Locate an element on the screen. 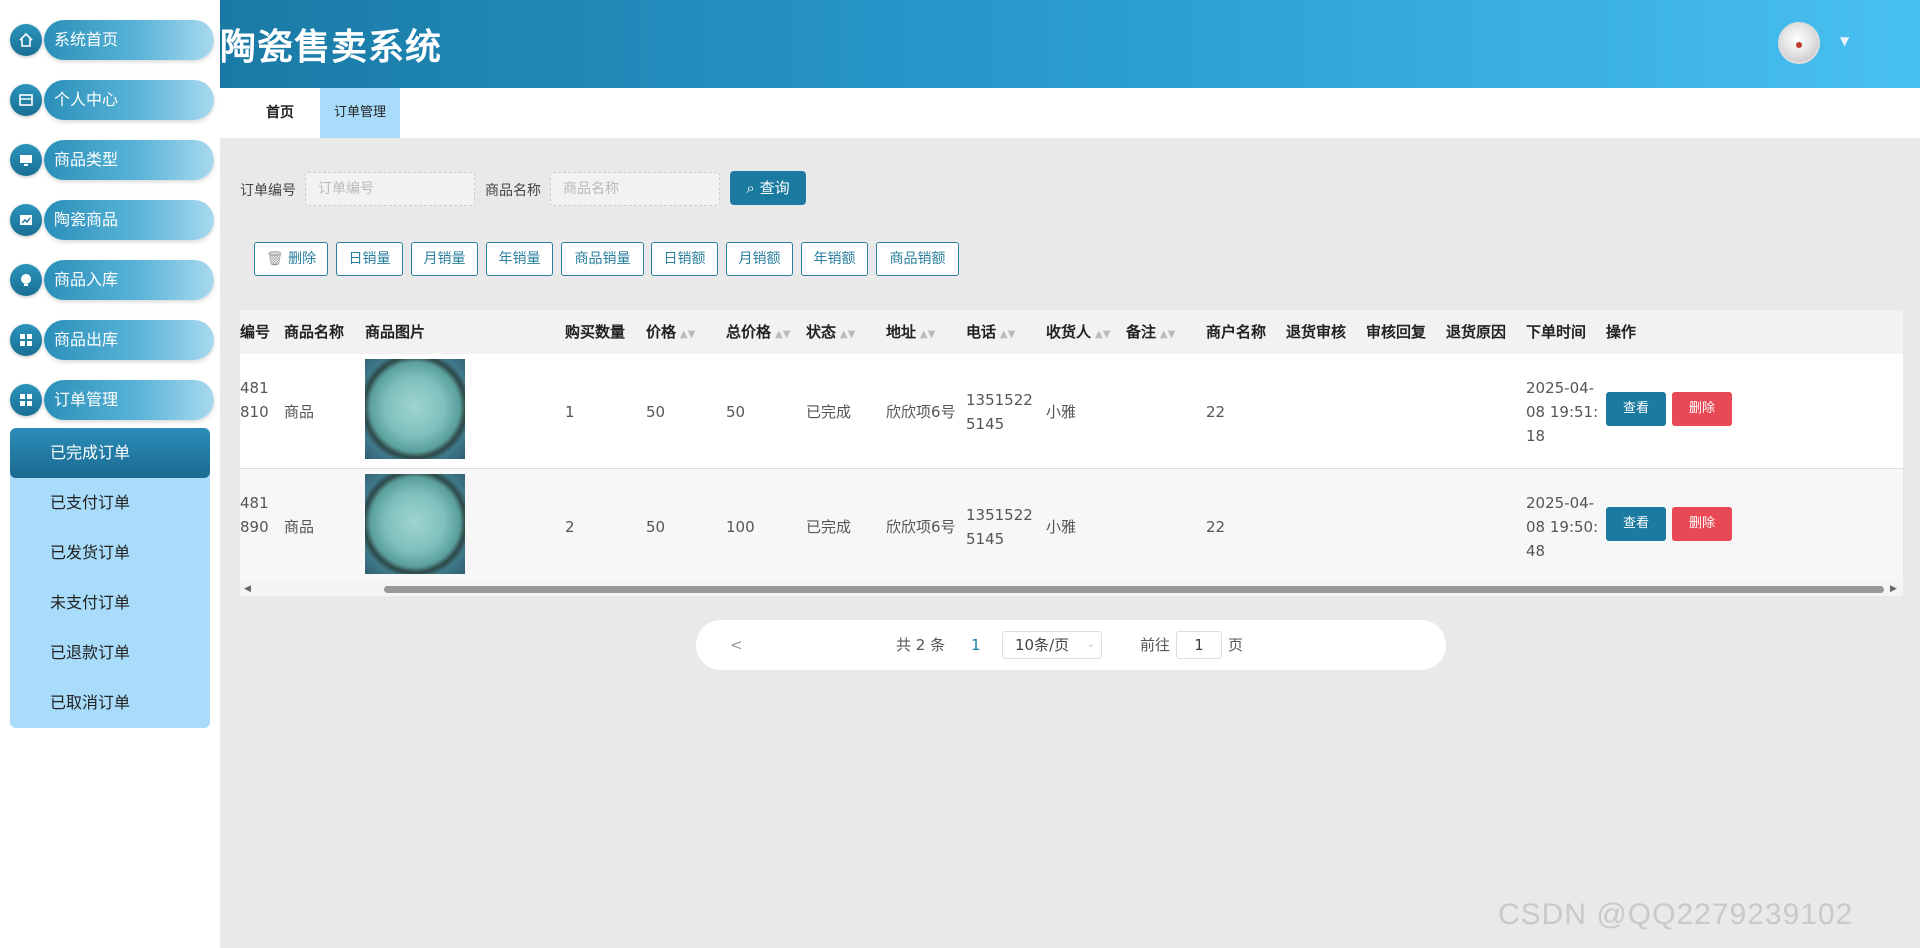  sidebar-item-label: 订单管理 is located at coordinates (129, 400).